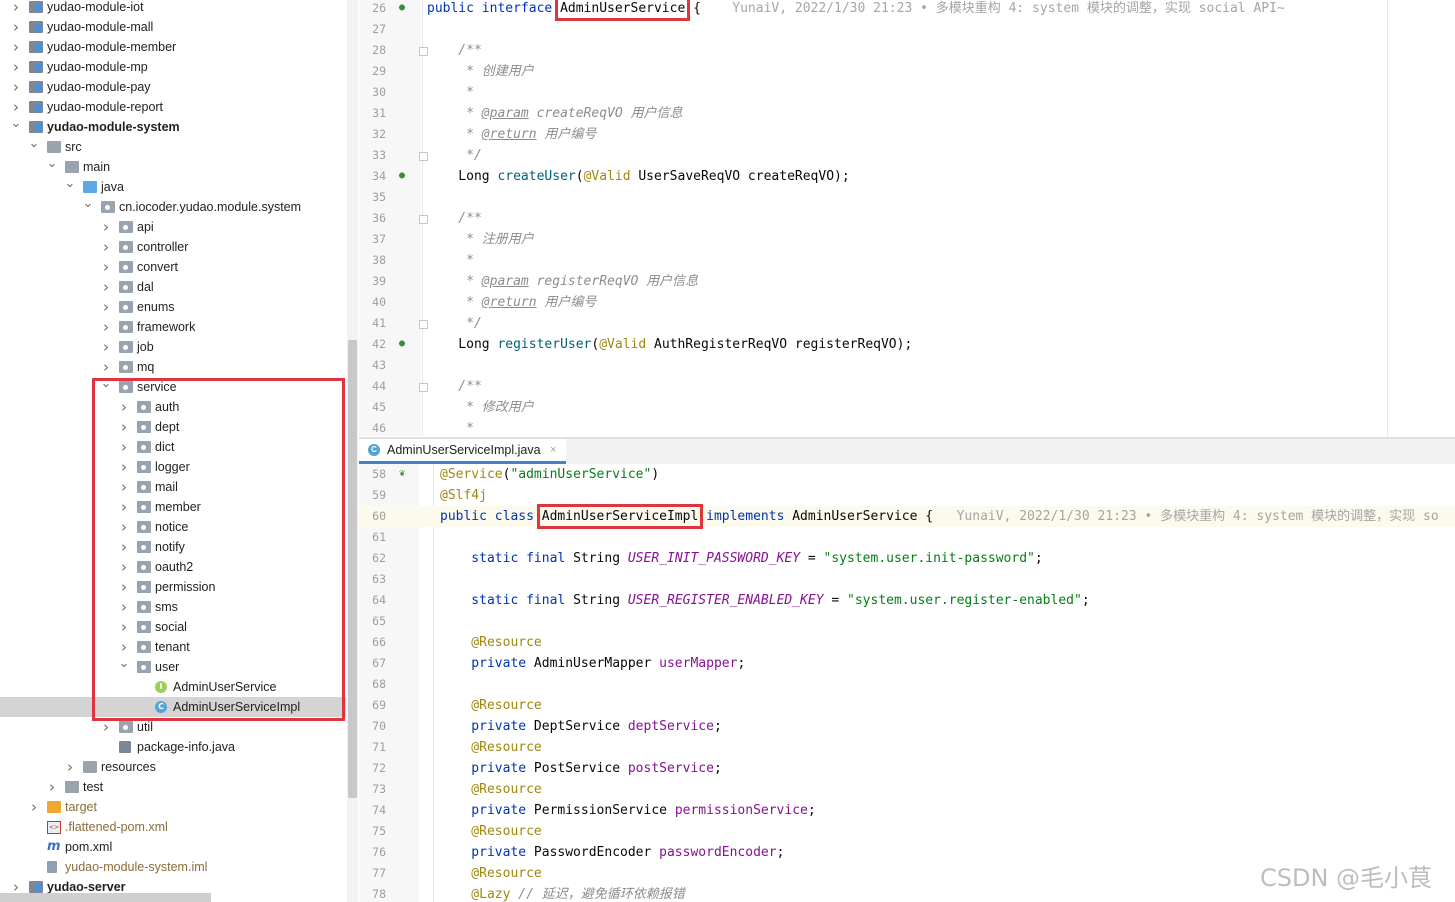  Describe the element at coordinates (907, 427) in the screenshot. I see `code-line: 46 *` at that location.